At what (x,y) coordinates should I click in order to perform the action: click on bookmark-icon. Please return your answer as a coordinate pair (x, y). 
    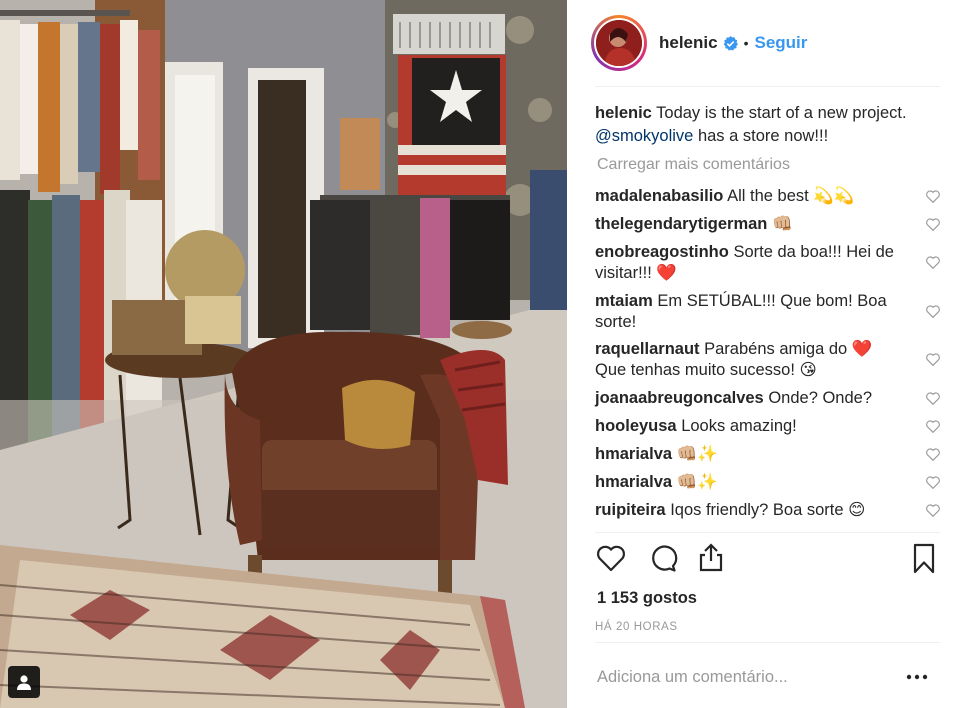
    Looking at the image, I should click on (924, 558).